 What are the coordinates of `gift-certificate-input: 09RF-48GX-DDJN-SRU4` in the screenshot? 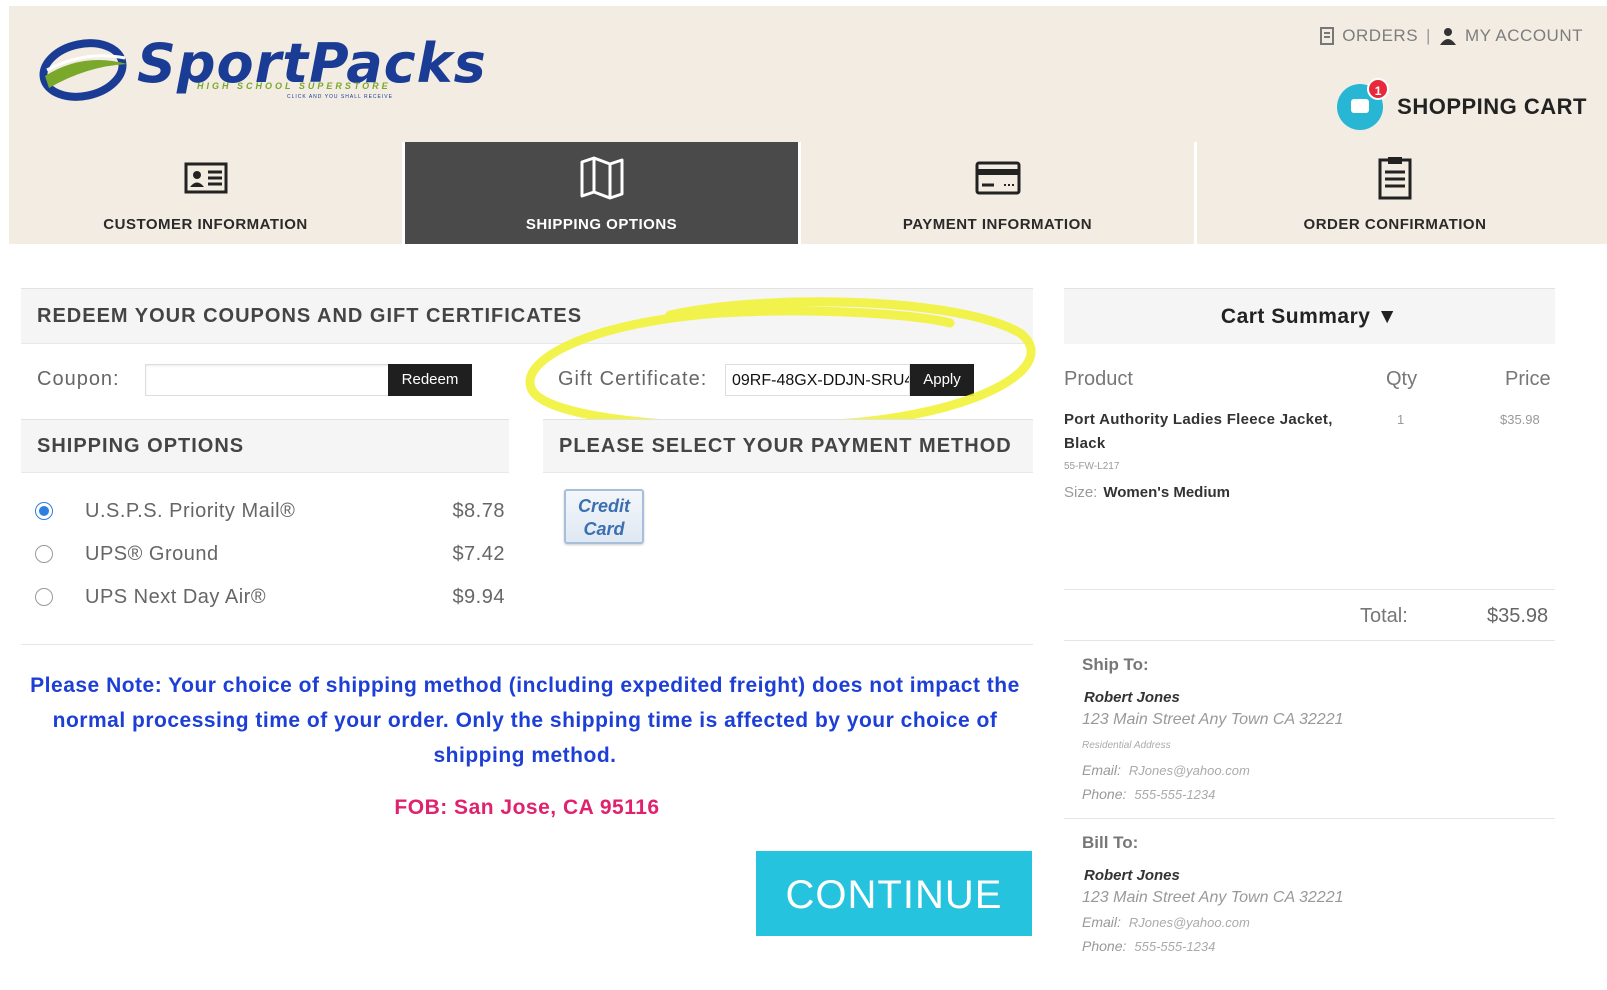 It's located at (817, 380).